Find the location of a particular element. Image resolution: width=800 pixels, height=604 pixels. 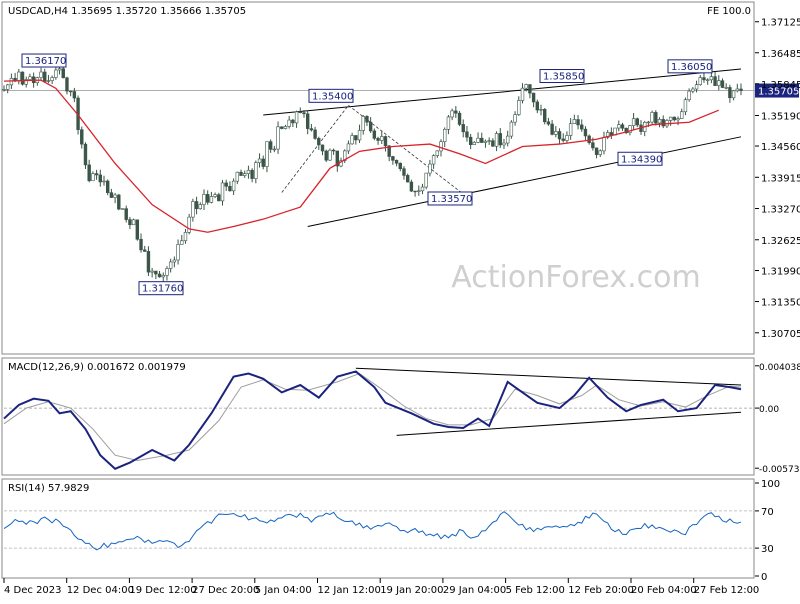

time-tick-label: 5 Jan 04:00 is located at coordinates (283, 590).